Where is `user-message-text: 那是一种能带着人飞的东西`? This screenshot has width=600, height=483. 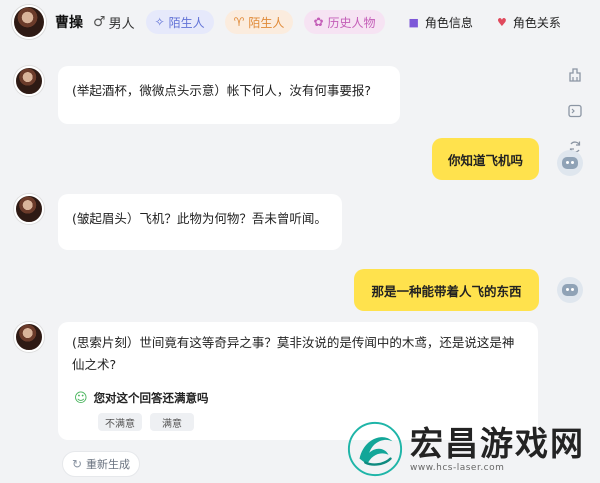 user-message-text: 那是一种能带着人飞的东西 is located at coordinates (446, 291).